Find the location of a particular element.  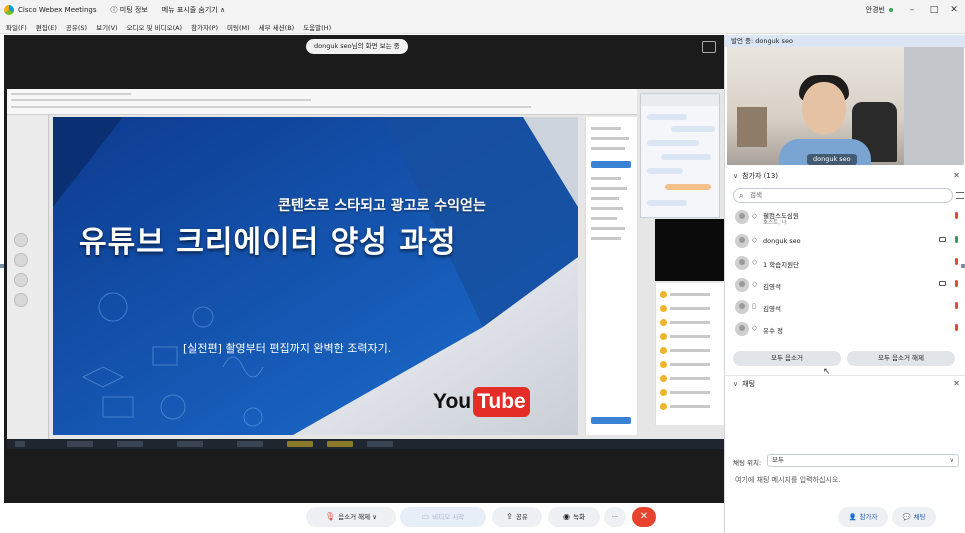

minimize-icon: – is located at coordinates (912, 10).